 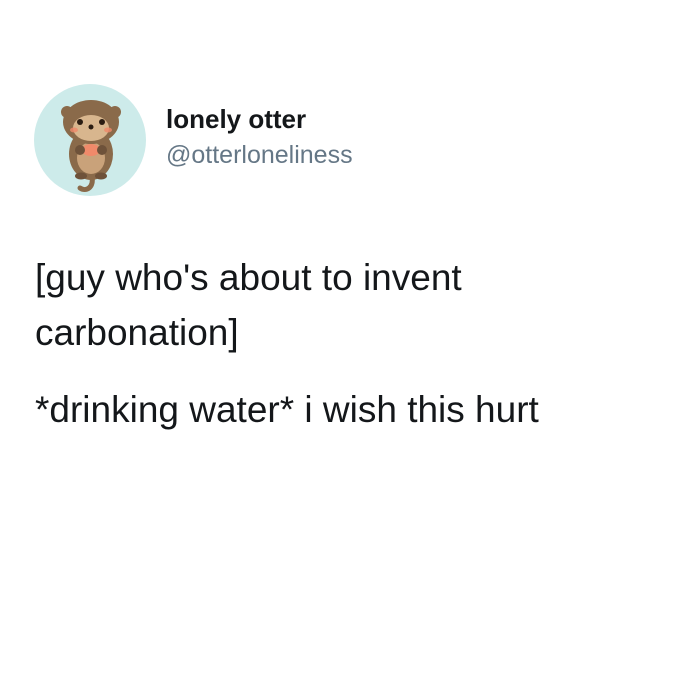 I want to click on avatar, so click(x=90, y=140).